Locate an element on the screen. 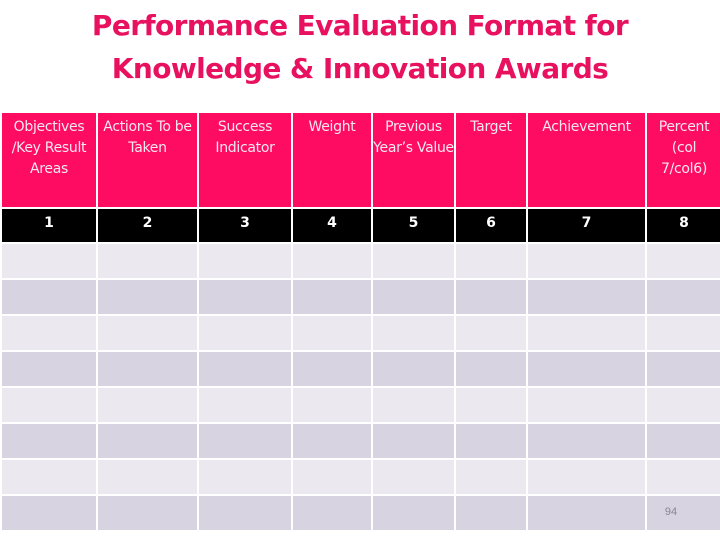 Image resolution: width=720 pixels, height=540 pixels. header-actions: Actions To be Taken is located at coordinates (147, 160).